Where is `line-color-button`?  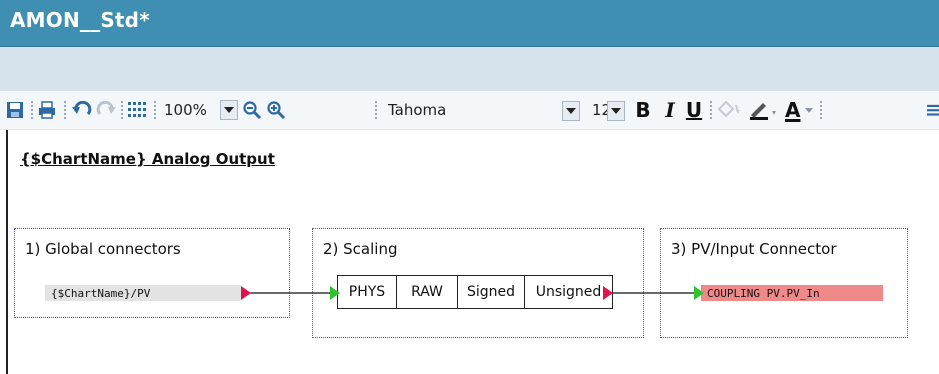 line-color-button is located at coordinates (764, 110).